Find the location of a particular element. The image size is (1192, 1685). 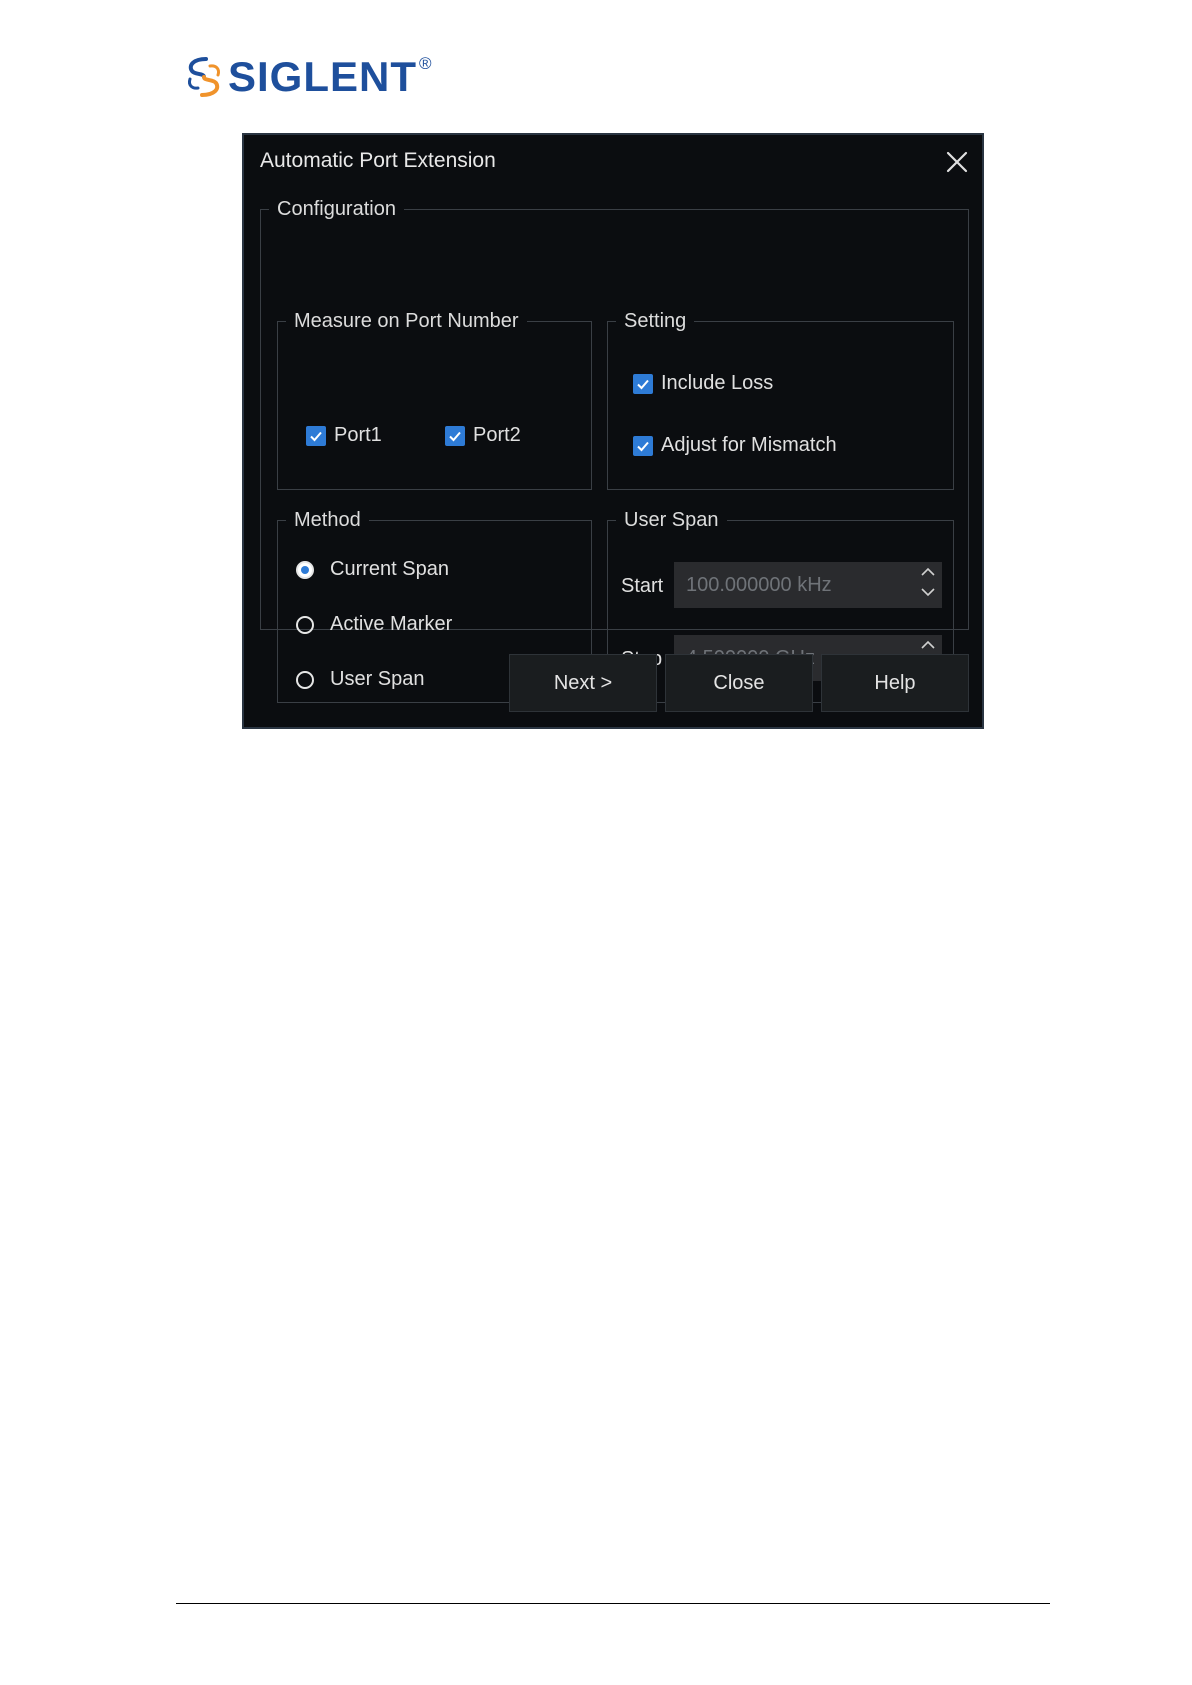

radio-selected-icon is located at coordinates (305, 569).